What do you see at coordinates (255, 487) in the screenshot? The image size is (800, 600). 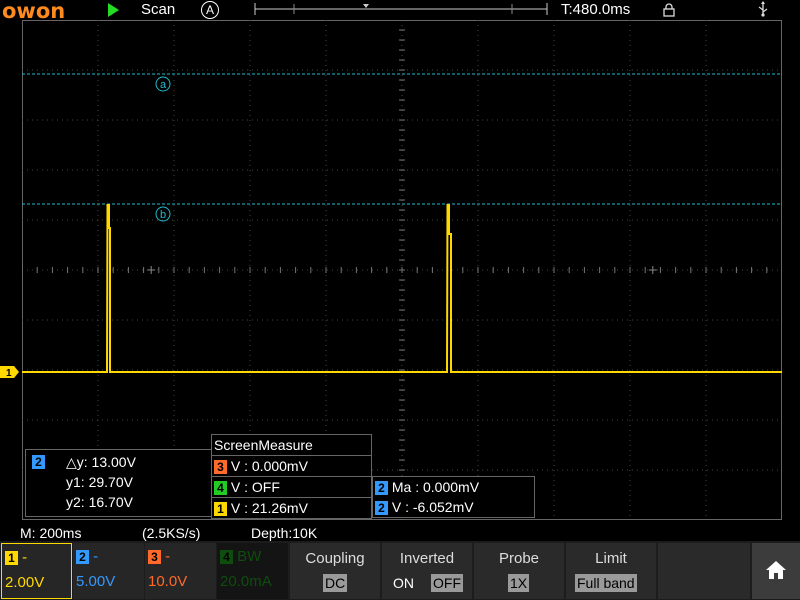 I see `measure-value: V : OFF` at bounding box center [255, 487].